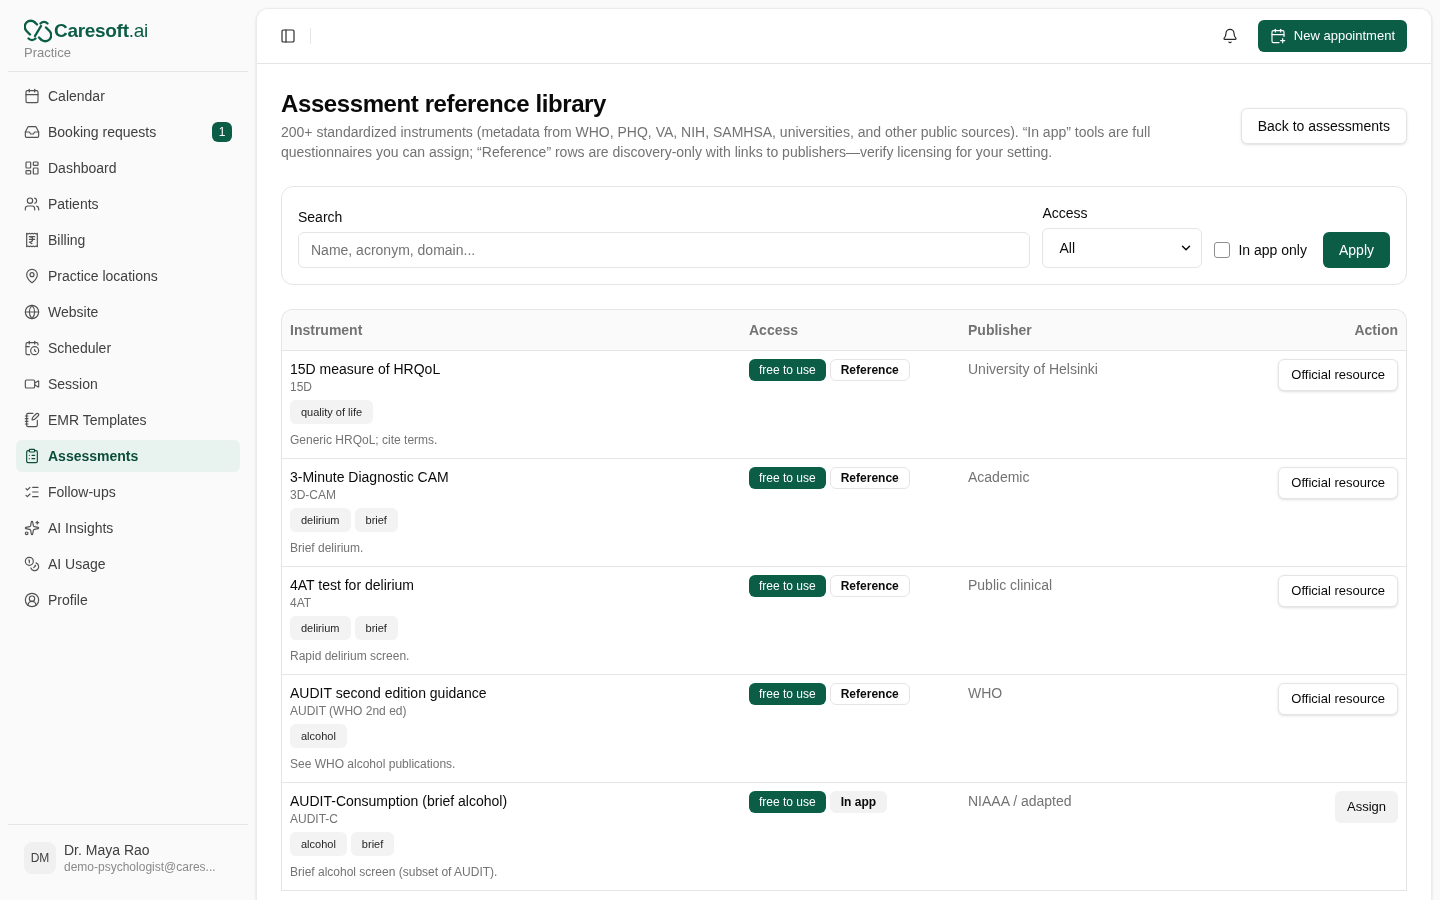  I want to click on count-badge: 1, so click(222, 132).